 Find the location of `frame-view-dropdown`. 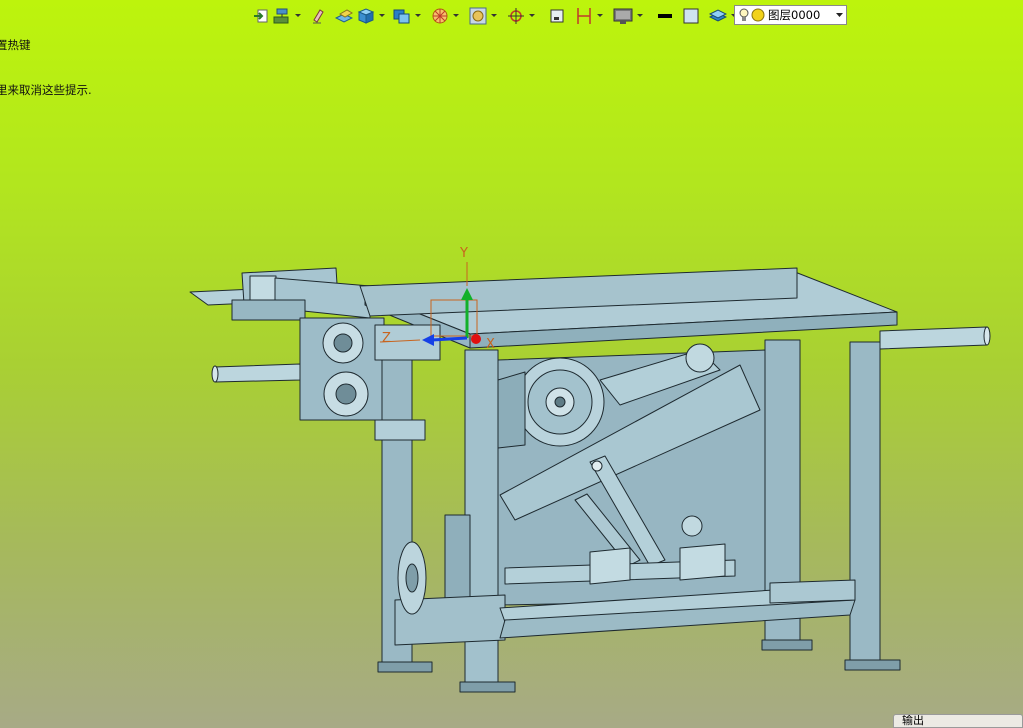

frame-view-dropdown is located at coordinates (494, 16).